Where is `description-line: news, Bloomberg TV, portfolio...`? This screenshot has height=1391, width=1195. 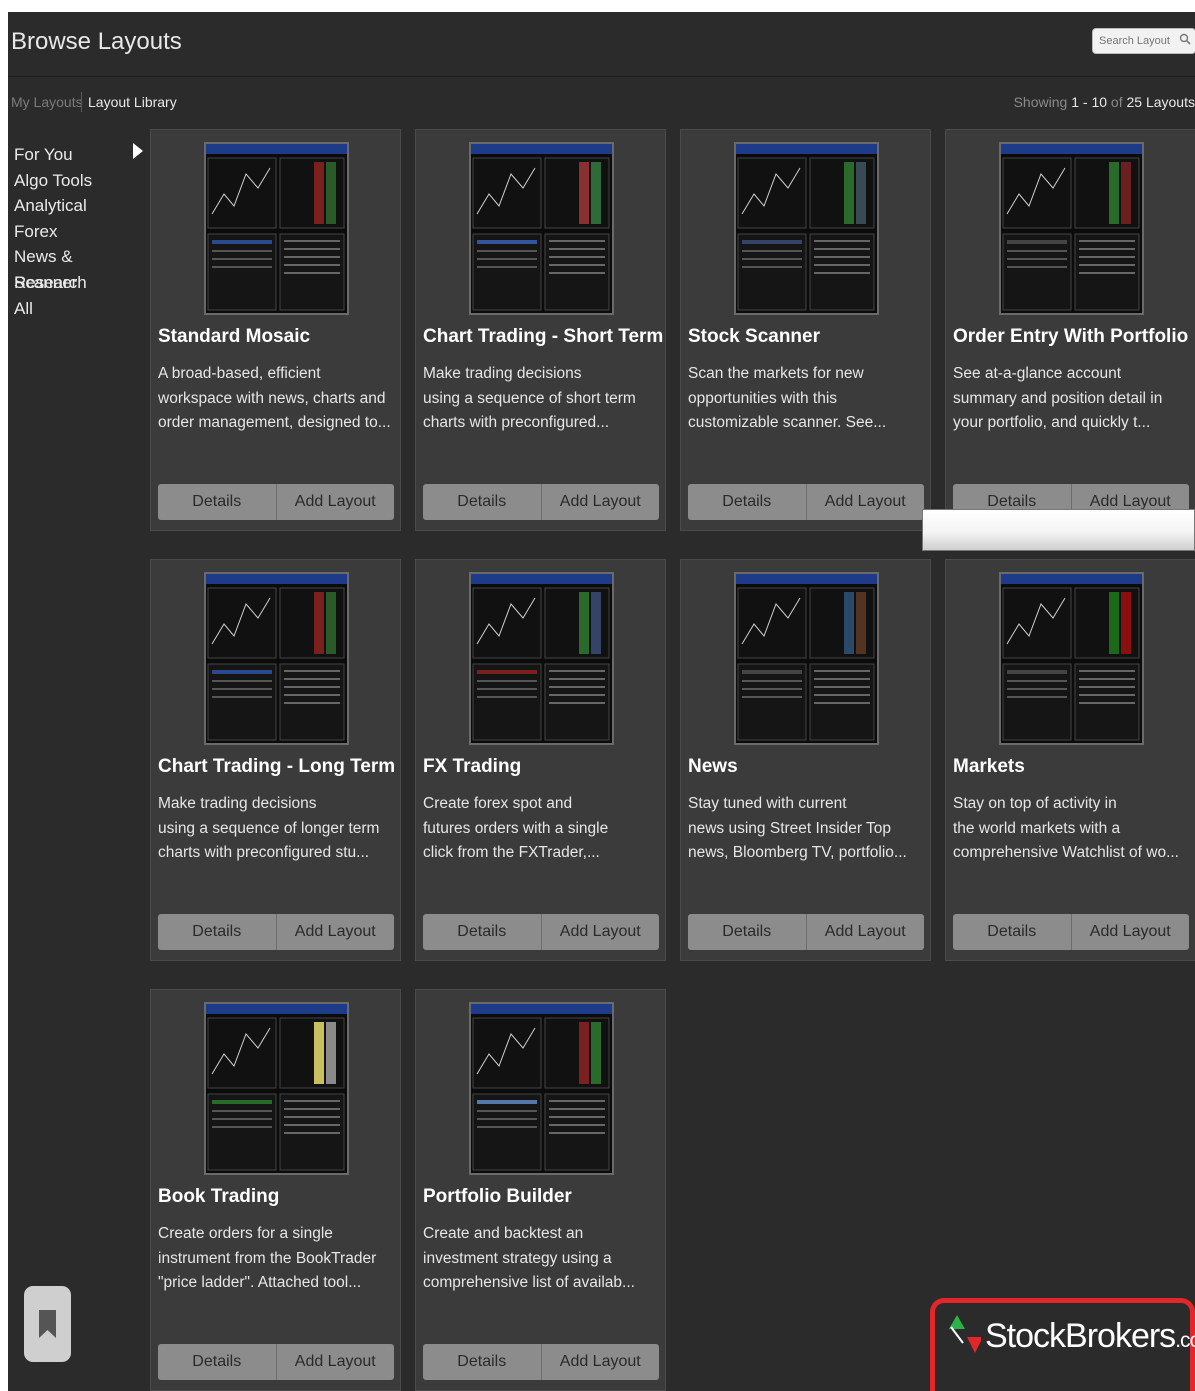
description-line: news, Bloomberg TV, portfolio... is located at coordinates (797, 852).